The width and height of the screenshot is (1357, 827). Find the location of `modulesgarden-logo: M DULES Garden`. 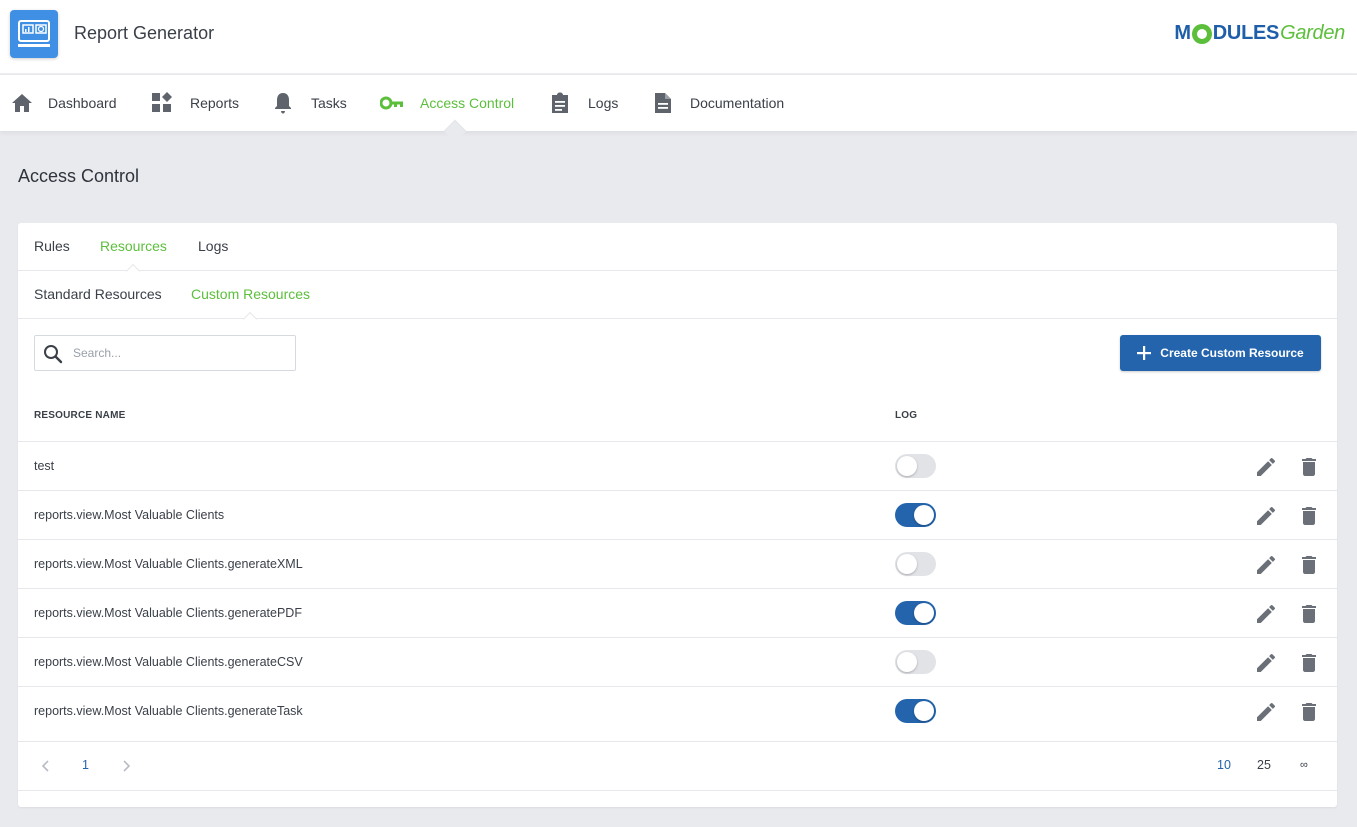

modulesgarden-logo: M DULES Garden is located at coordinates (1259, 33).